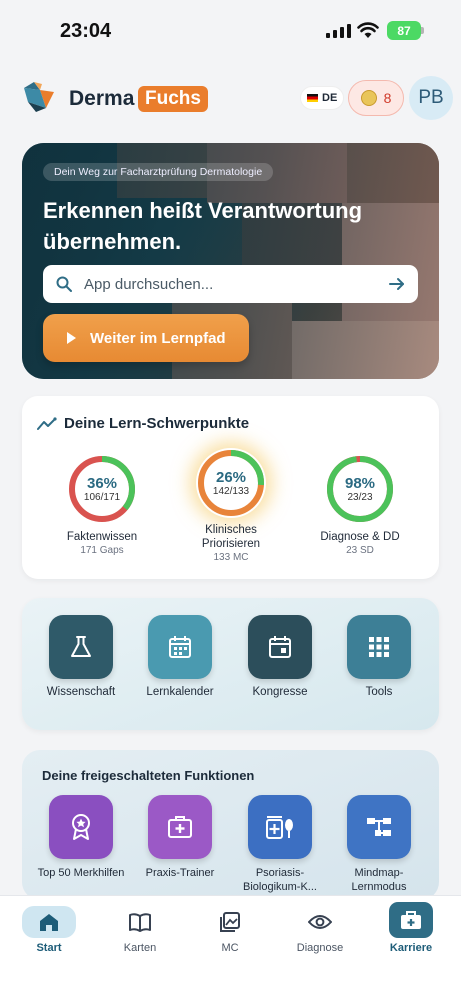 This screenshot has height=1000, width=461. I want to click on tab-label: Start, so click(49, 948).